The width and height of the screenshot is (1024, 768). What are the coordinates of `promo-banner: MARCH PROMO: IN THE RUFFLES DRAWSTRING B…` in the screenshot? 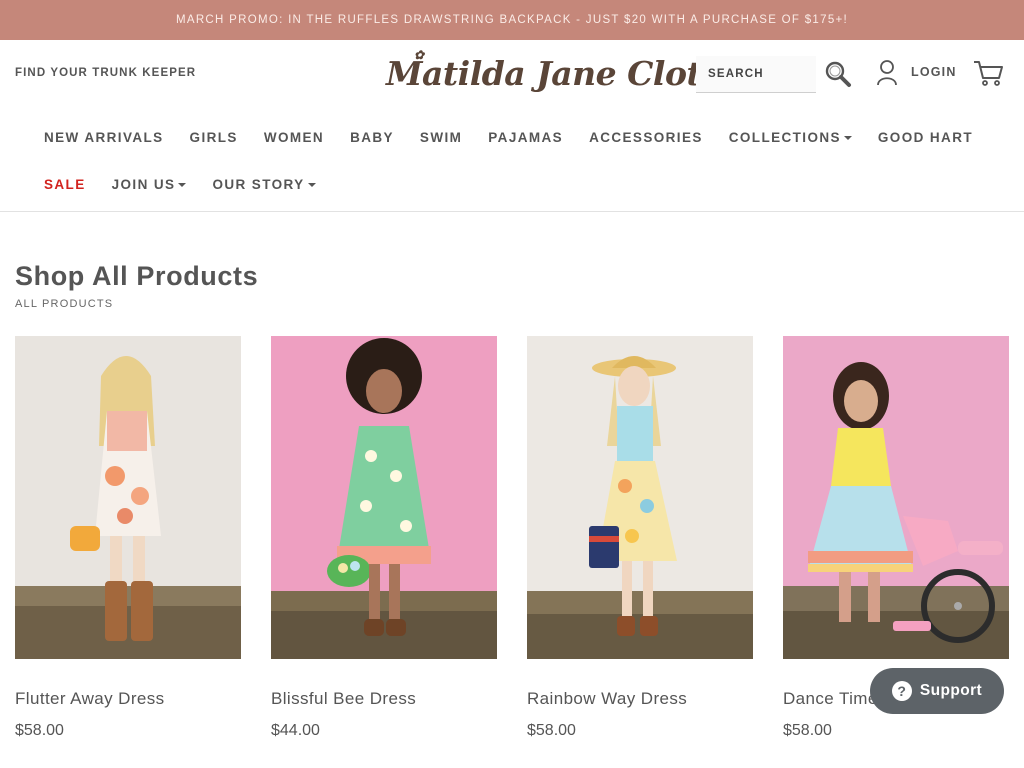 It's located at (512, 20).